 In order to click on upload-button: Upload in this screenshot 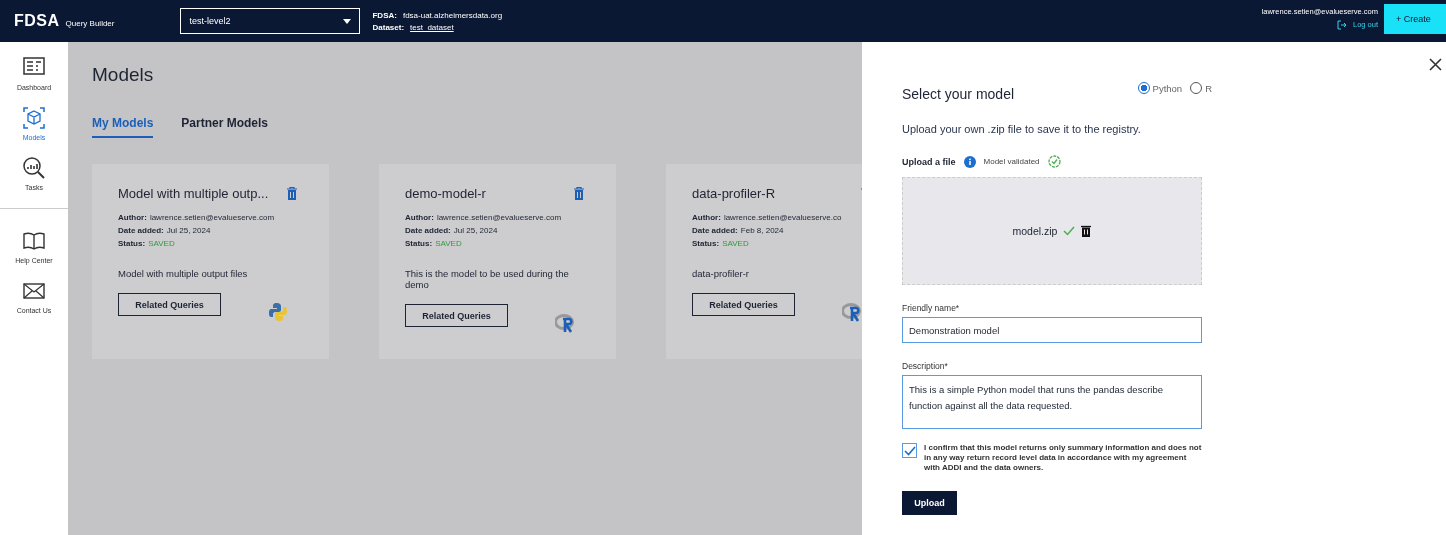, I will do `click(929, 503)`.